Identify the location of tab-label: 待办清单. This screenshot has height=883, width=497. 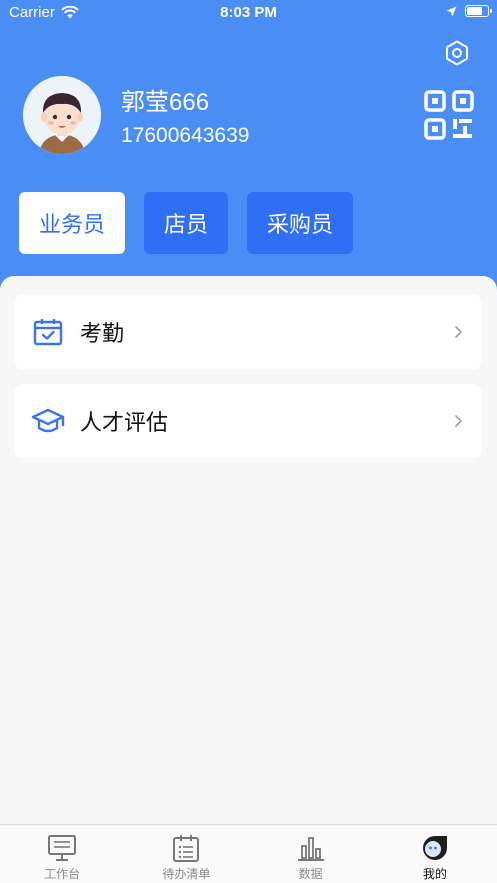
(186, 874).